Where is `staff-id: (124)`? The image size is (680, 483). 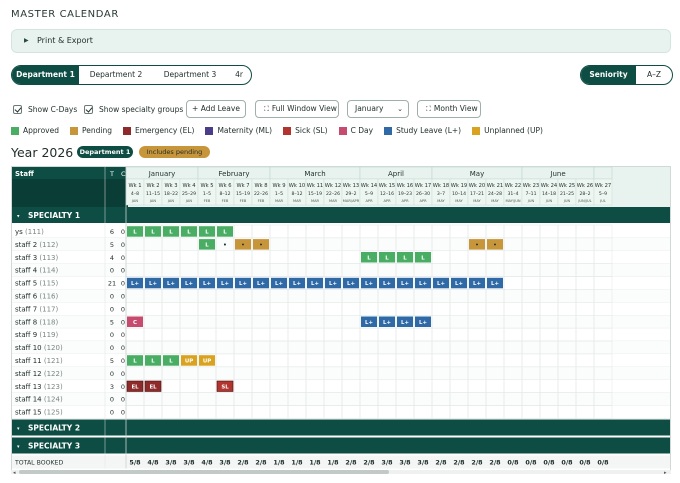 staff-id: (124) is located at coordinates (53, 400).